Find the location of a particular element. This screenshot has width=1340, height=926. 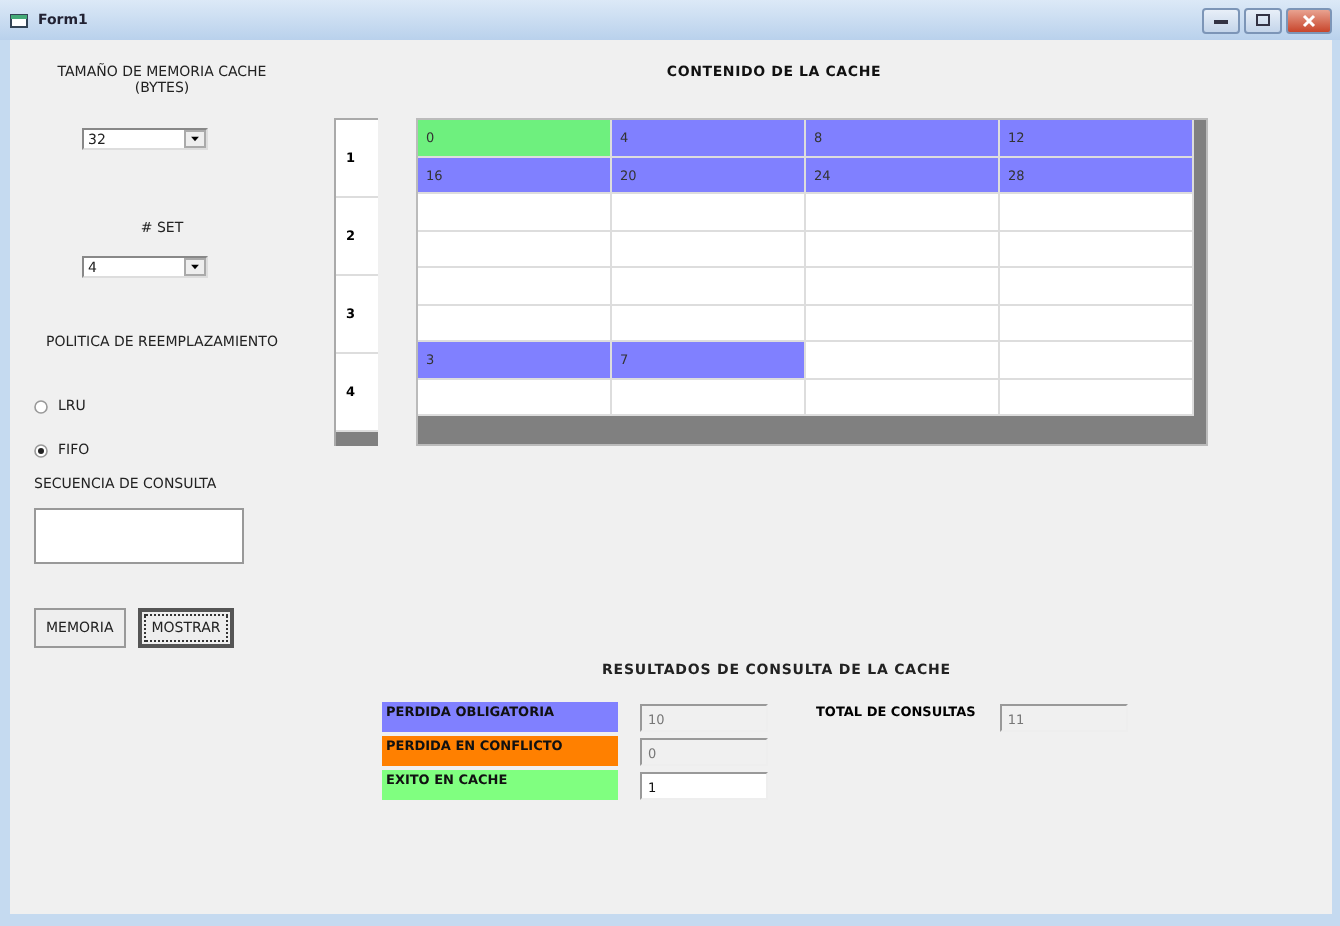

scroll-bar is located at coordinates (357, 439).